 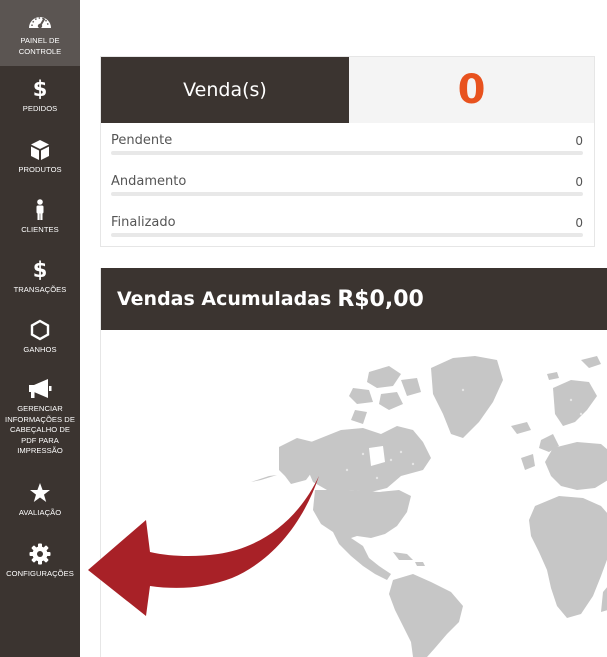 What do you see at coordinates (40, 150) in the screenshot?
I see `box-icon` at bounding box center [40, 150].